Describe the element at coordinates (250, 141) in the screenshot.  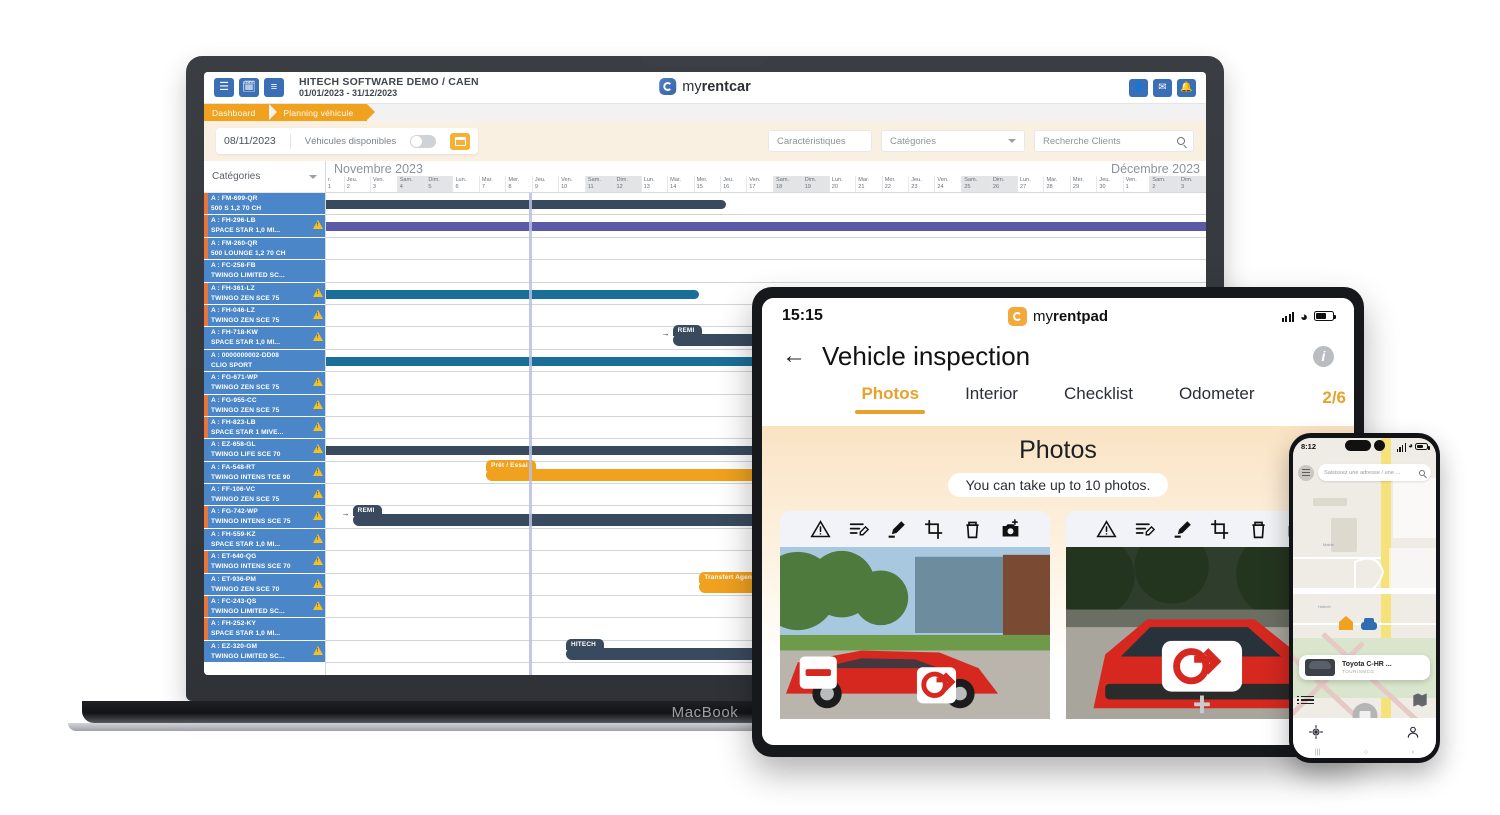
I see `planning-date: 08/11/2023` at that location.